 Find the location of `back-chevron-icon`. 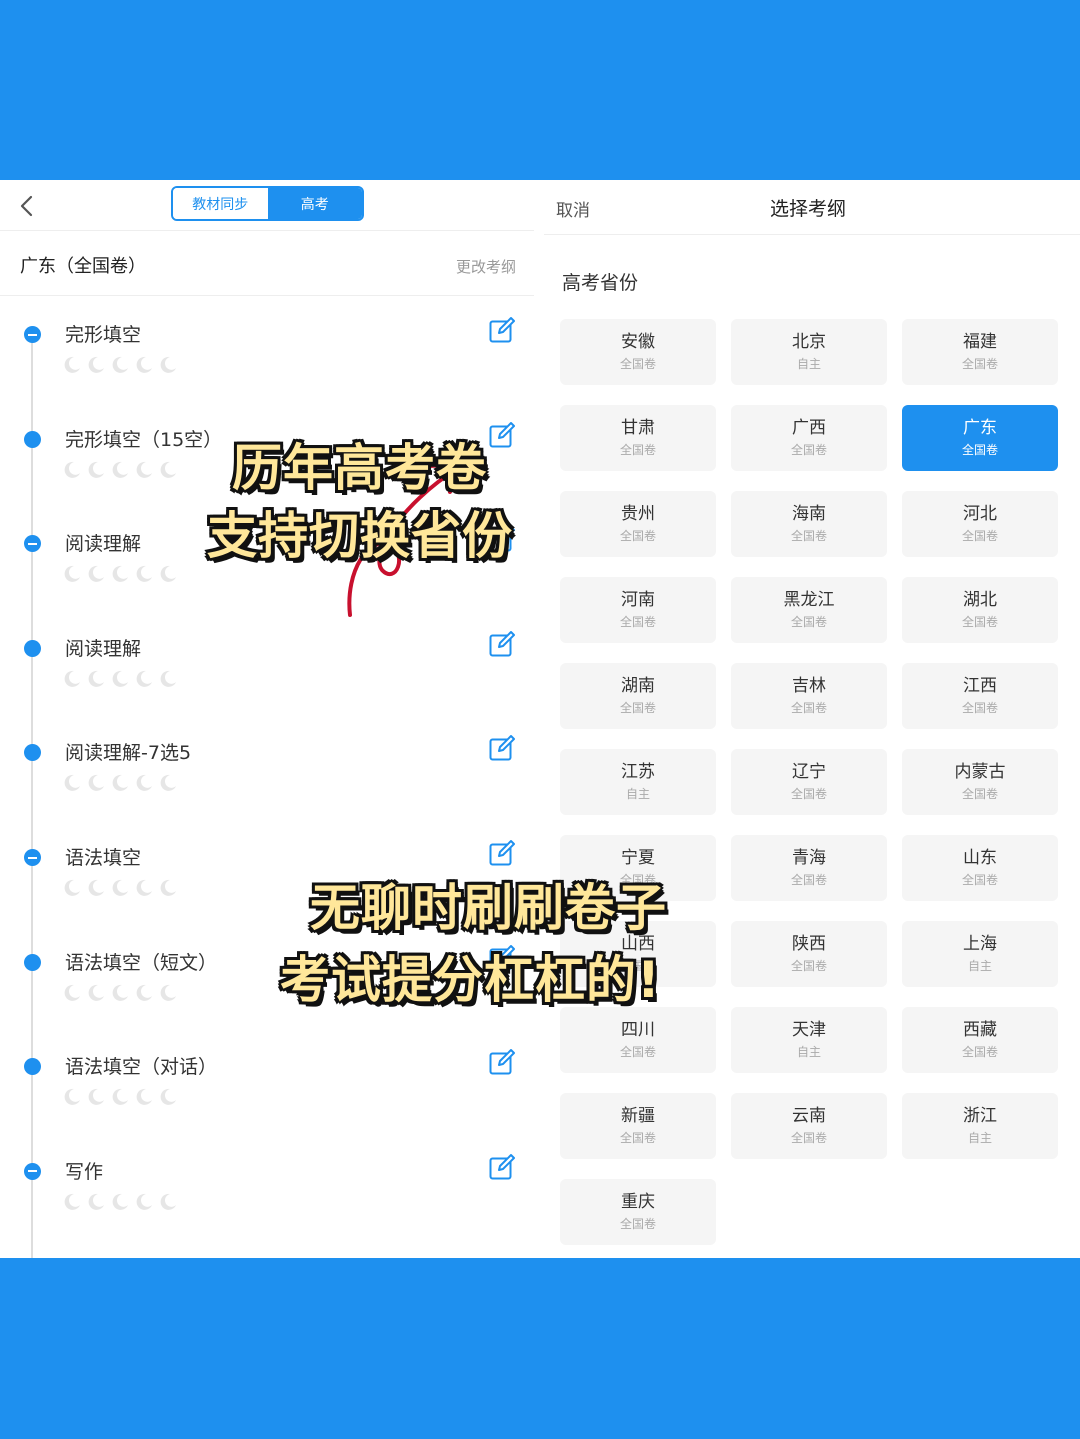

back-chevron-icon is located at coordinates (28, 206).